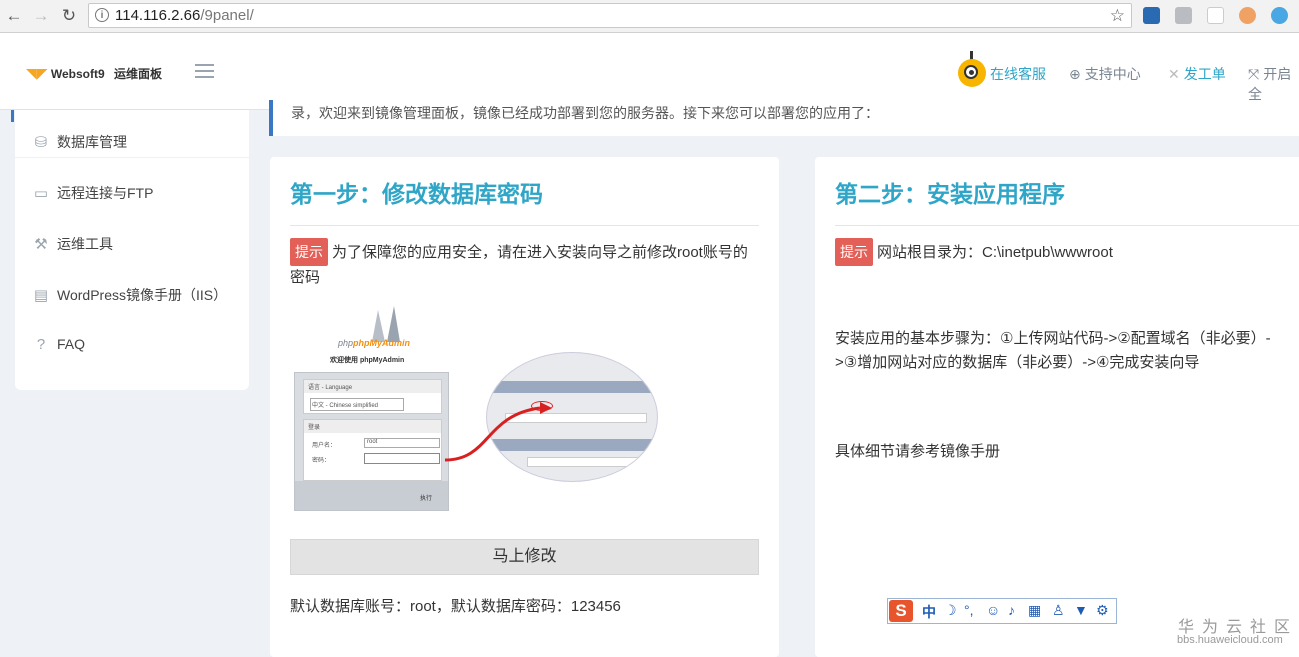 Image resolution: width=1299 pixels, height=657 pixels. Describe the element at coordinates (649, 71) in the screenshot. I see `app-header: ◥◤ Websoft9 运维面板 在线客服 ⊕ 支持中心 ✕ 发工单 ⤧ 开启全` at that location.